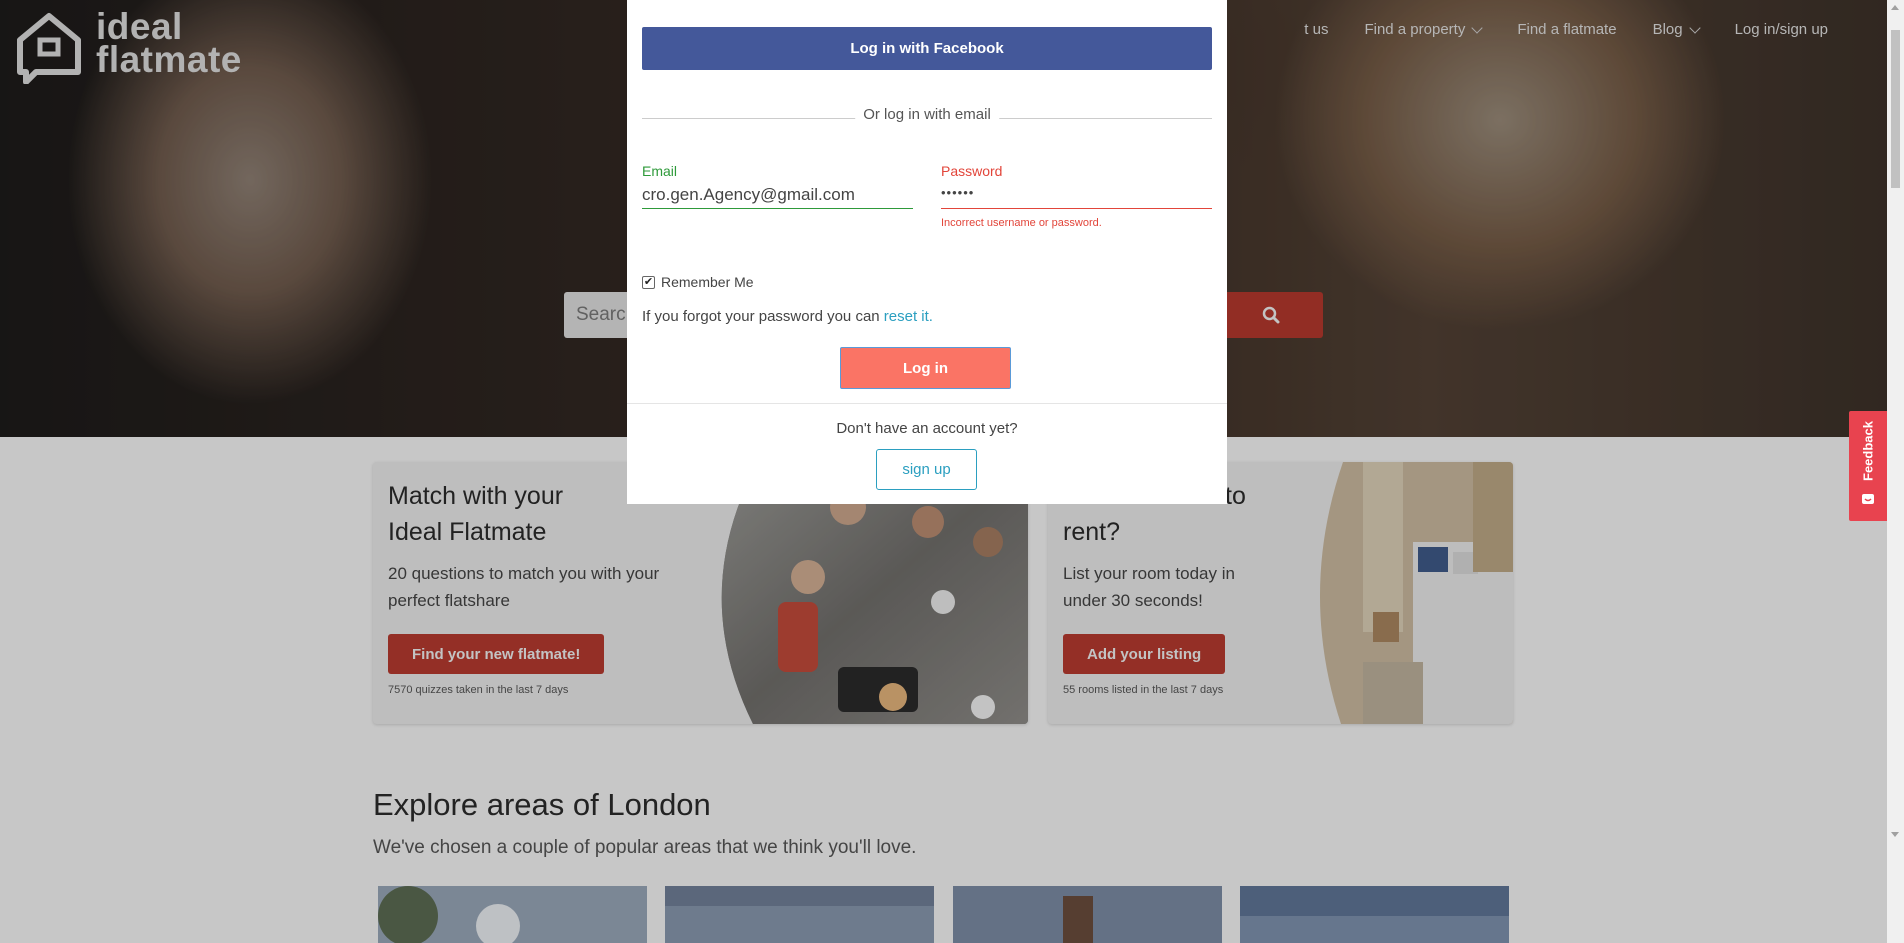 This screenshot has width=1904, height=943. Describe the element at coordinates (1895, 471) in the screenshot. I see `page-scrollbar` at that location.